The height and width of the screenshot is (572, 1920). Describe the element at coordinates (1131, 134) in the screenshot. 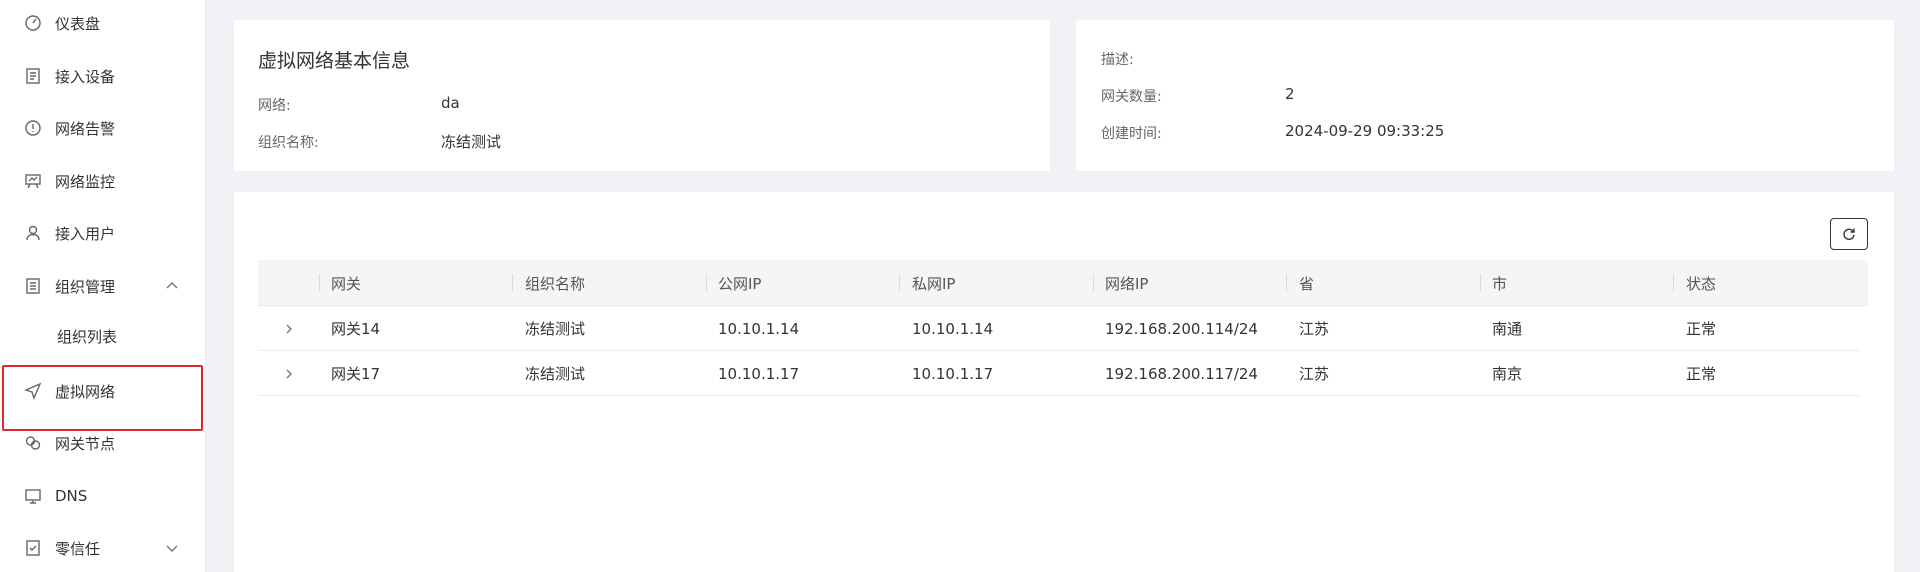

I see `created-time-label: 创建时间:` at that location.